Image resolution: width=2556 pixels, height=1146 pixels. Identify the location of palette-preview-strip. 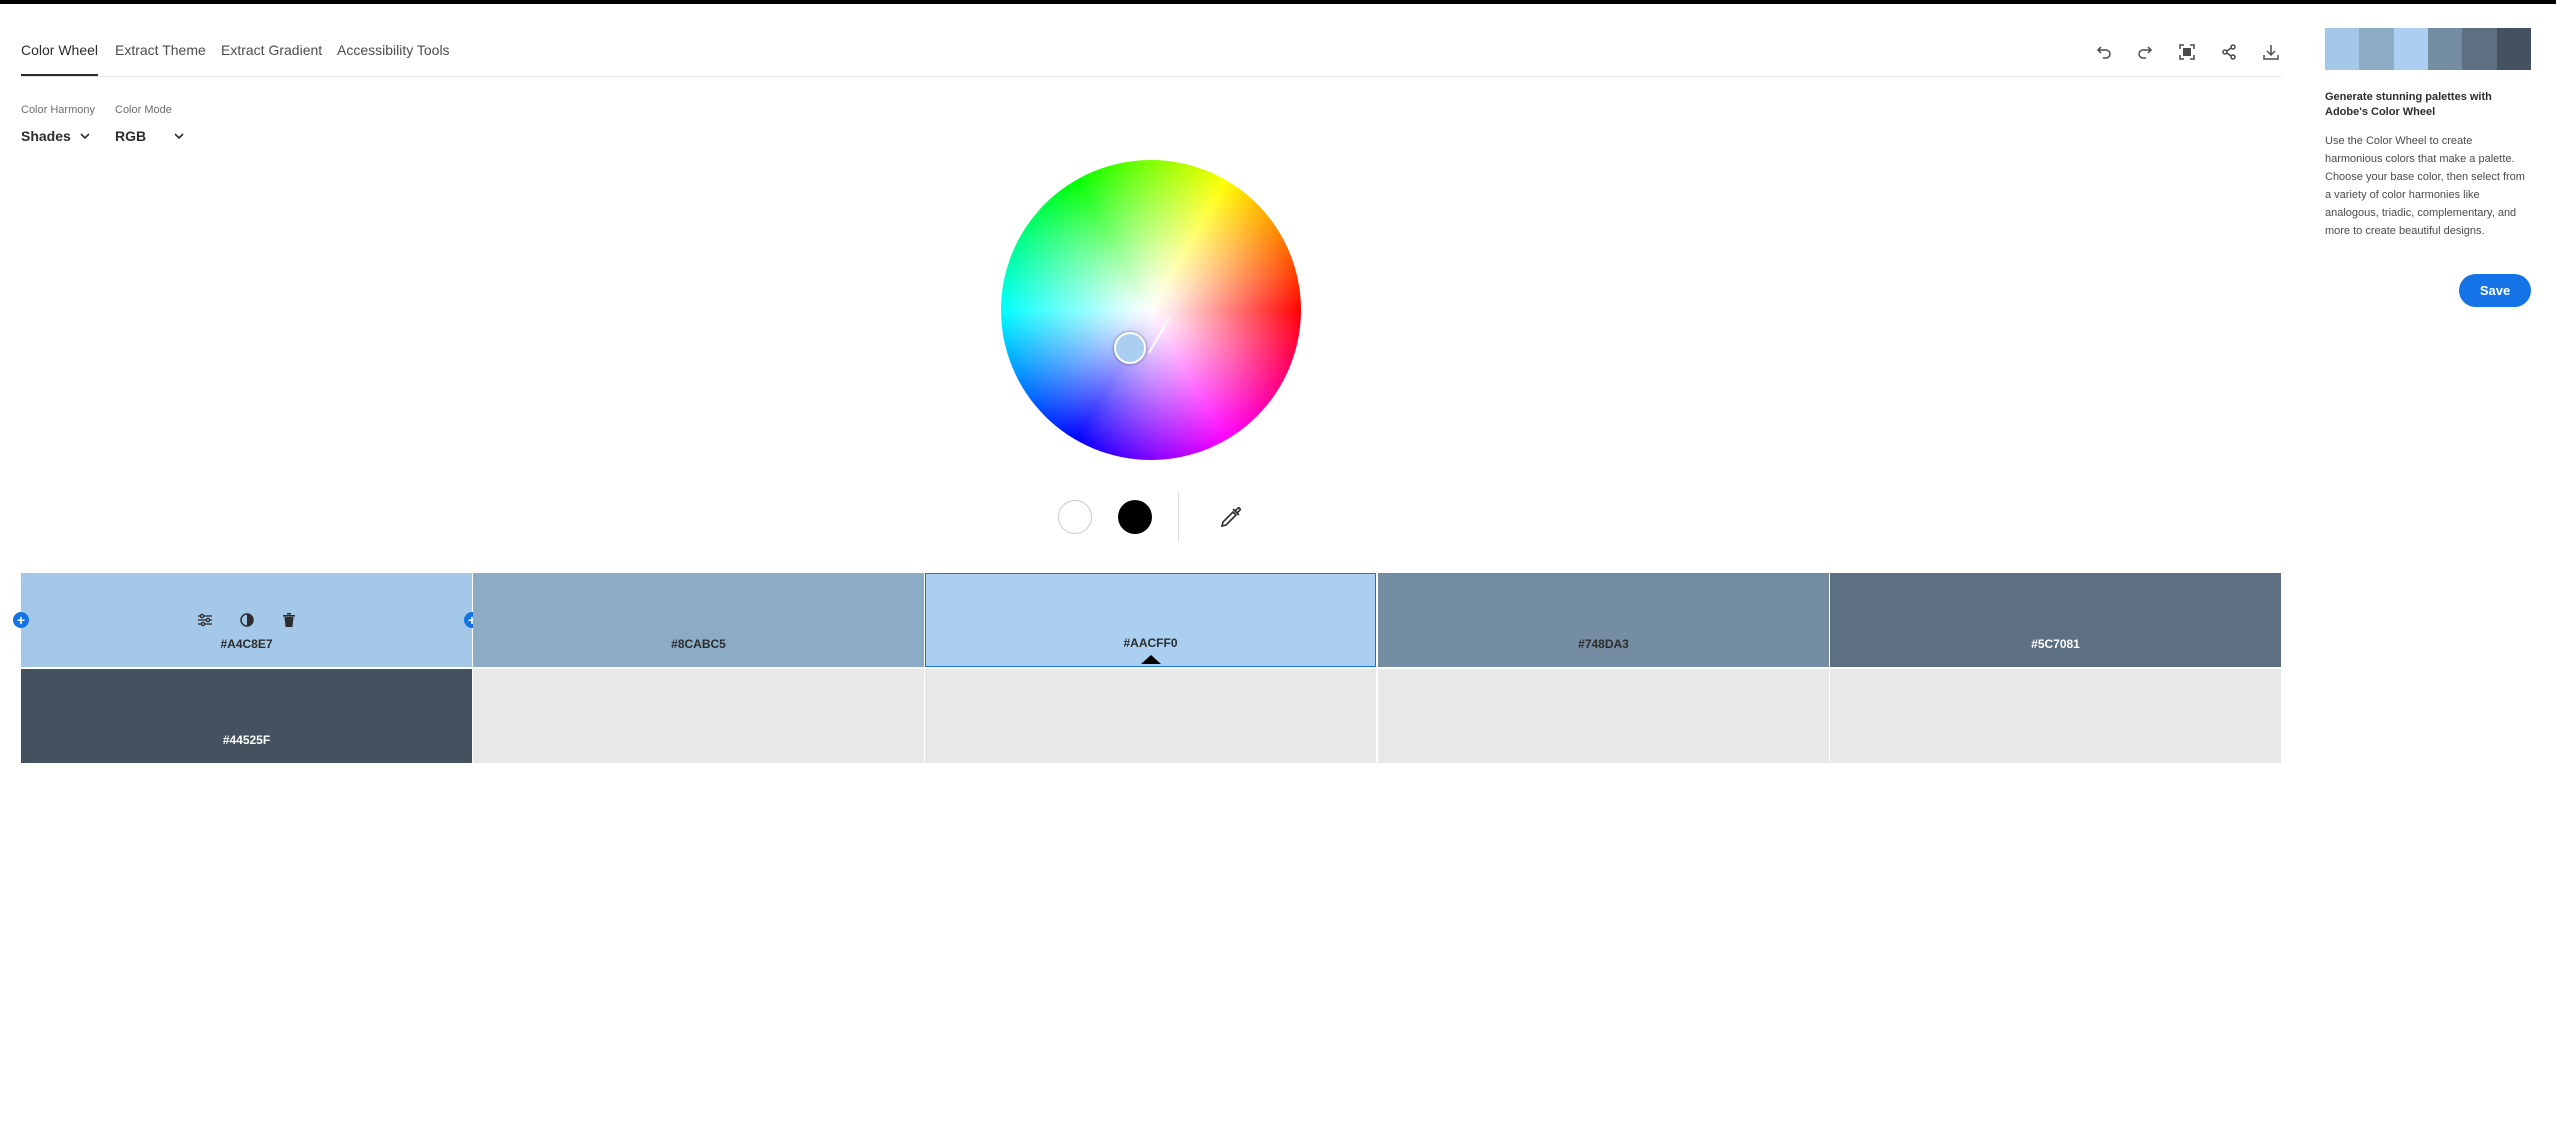
(2428, 49).